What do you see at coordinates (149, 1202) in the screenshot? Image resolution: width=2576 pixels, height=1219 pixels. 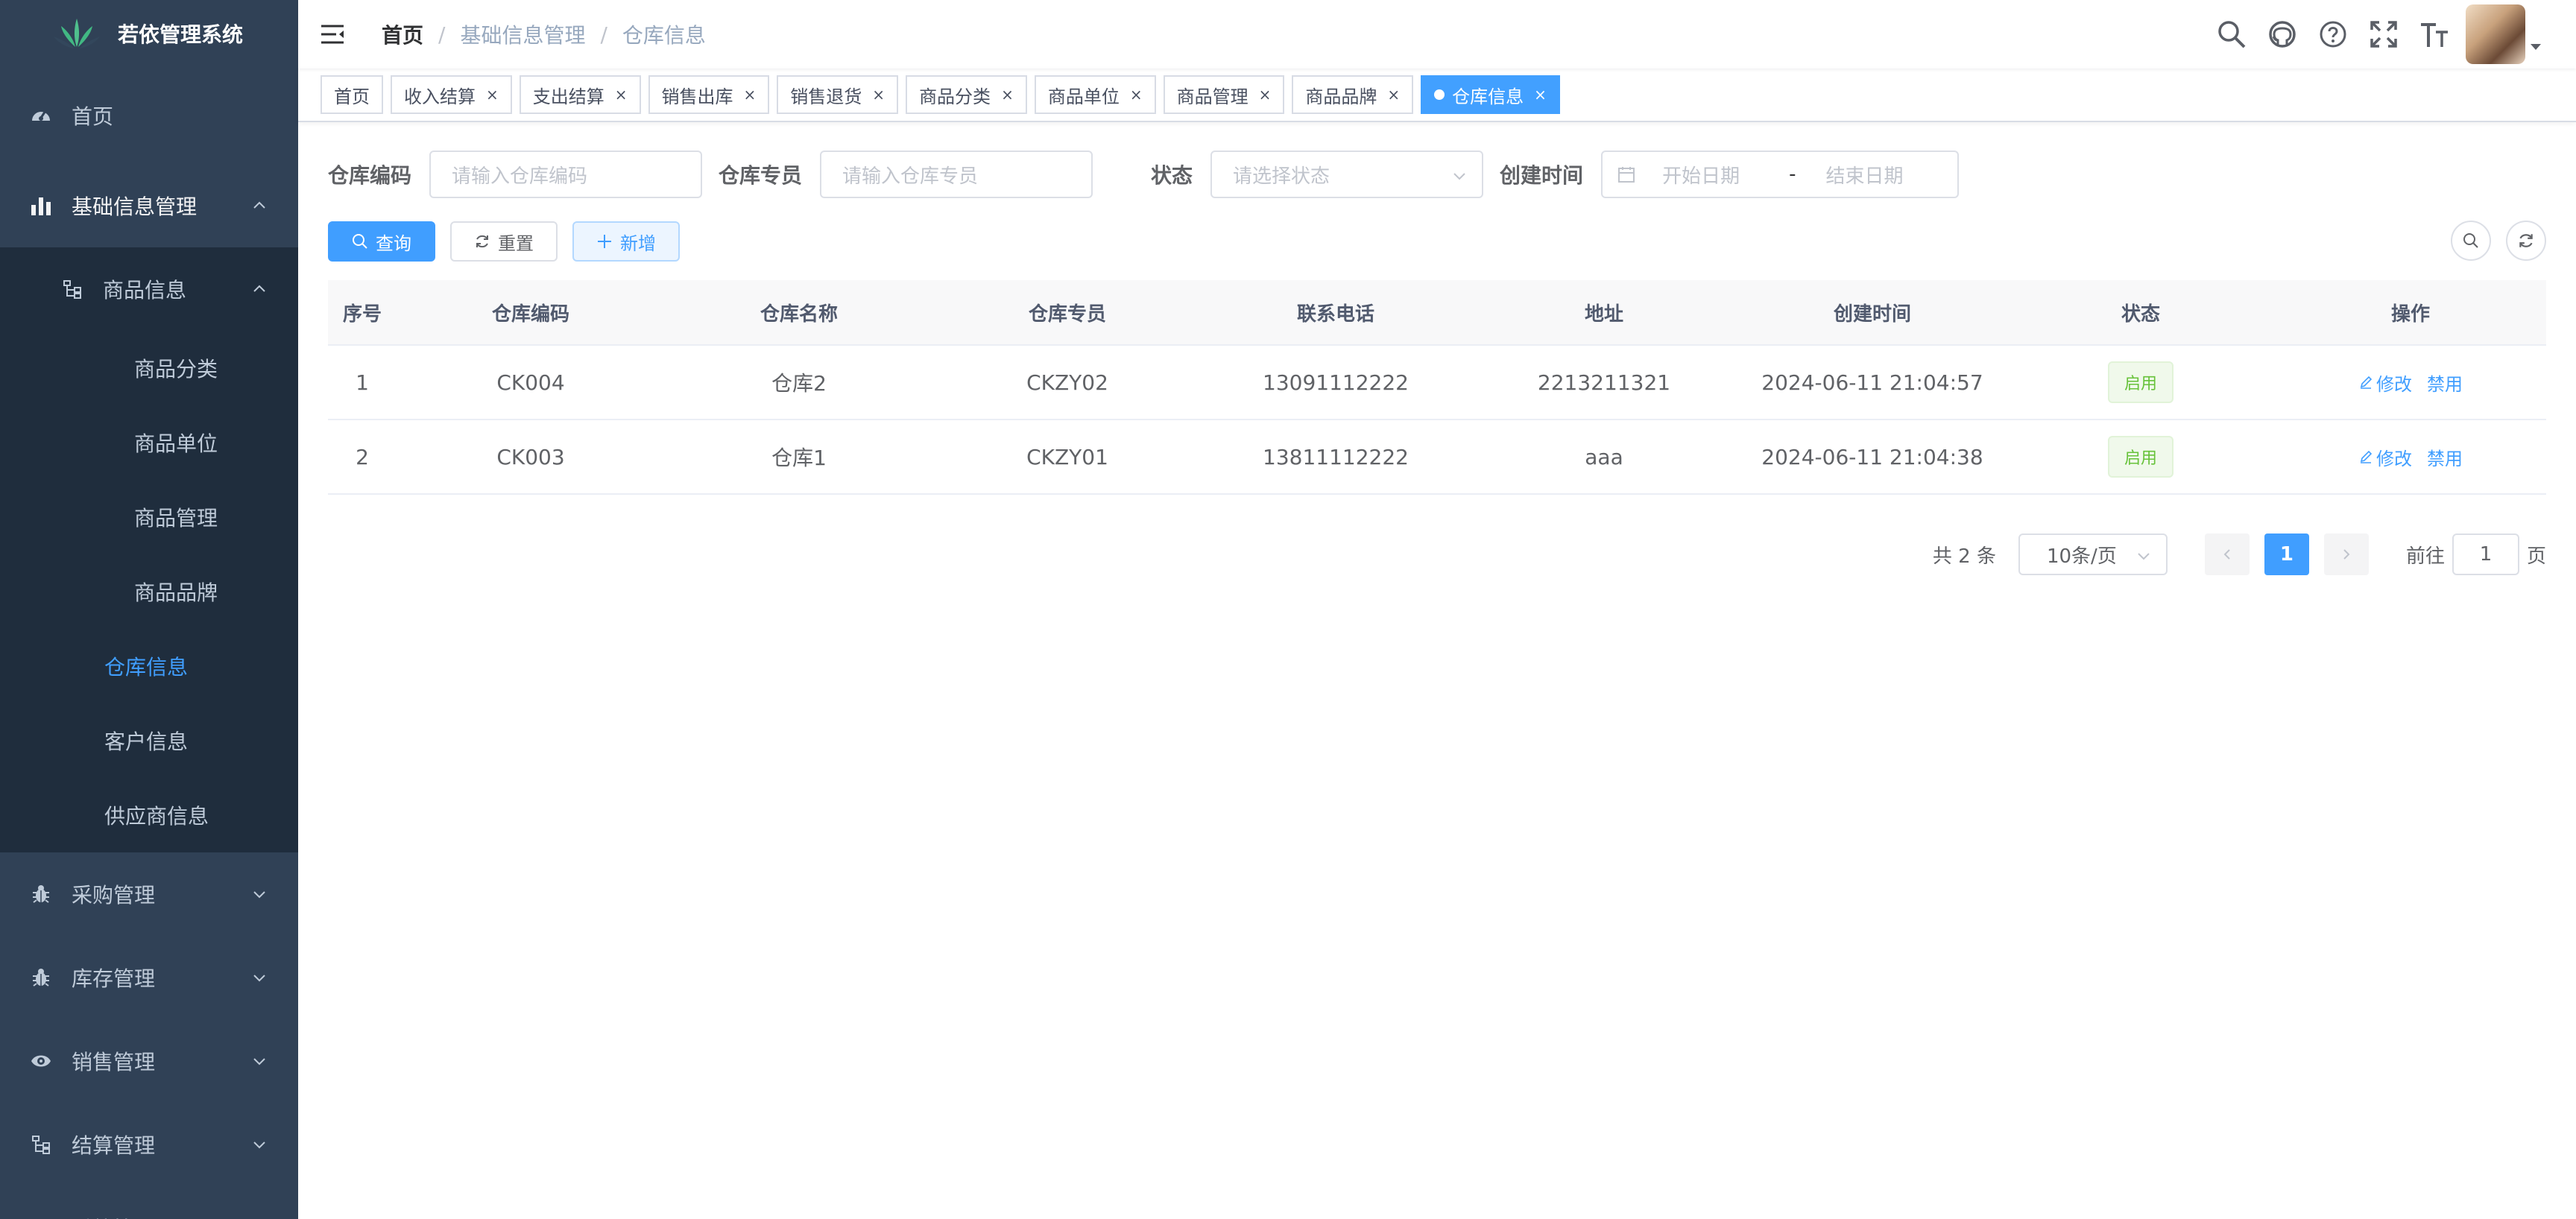 I see `sidebar-item-system: 系统管理` at bounding box center [149, 1202].